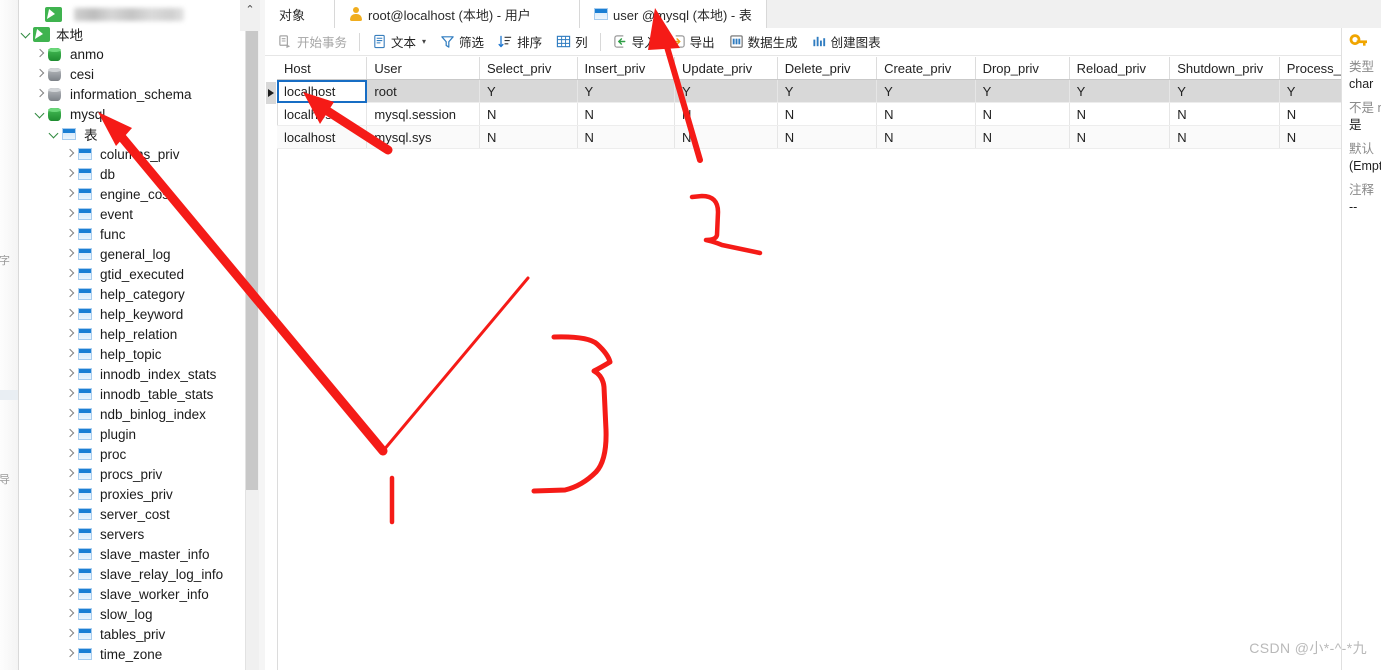 This screenshot has height=670, width=1381. What do you see at coordinates (322, 68) in the screenshot?
I see `column-header-Host: Host` at bounding box center [322, 68].